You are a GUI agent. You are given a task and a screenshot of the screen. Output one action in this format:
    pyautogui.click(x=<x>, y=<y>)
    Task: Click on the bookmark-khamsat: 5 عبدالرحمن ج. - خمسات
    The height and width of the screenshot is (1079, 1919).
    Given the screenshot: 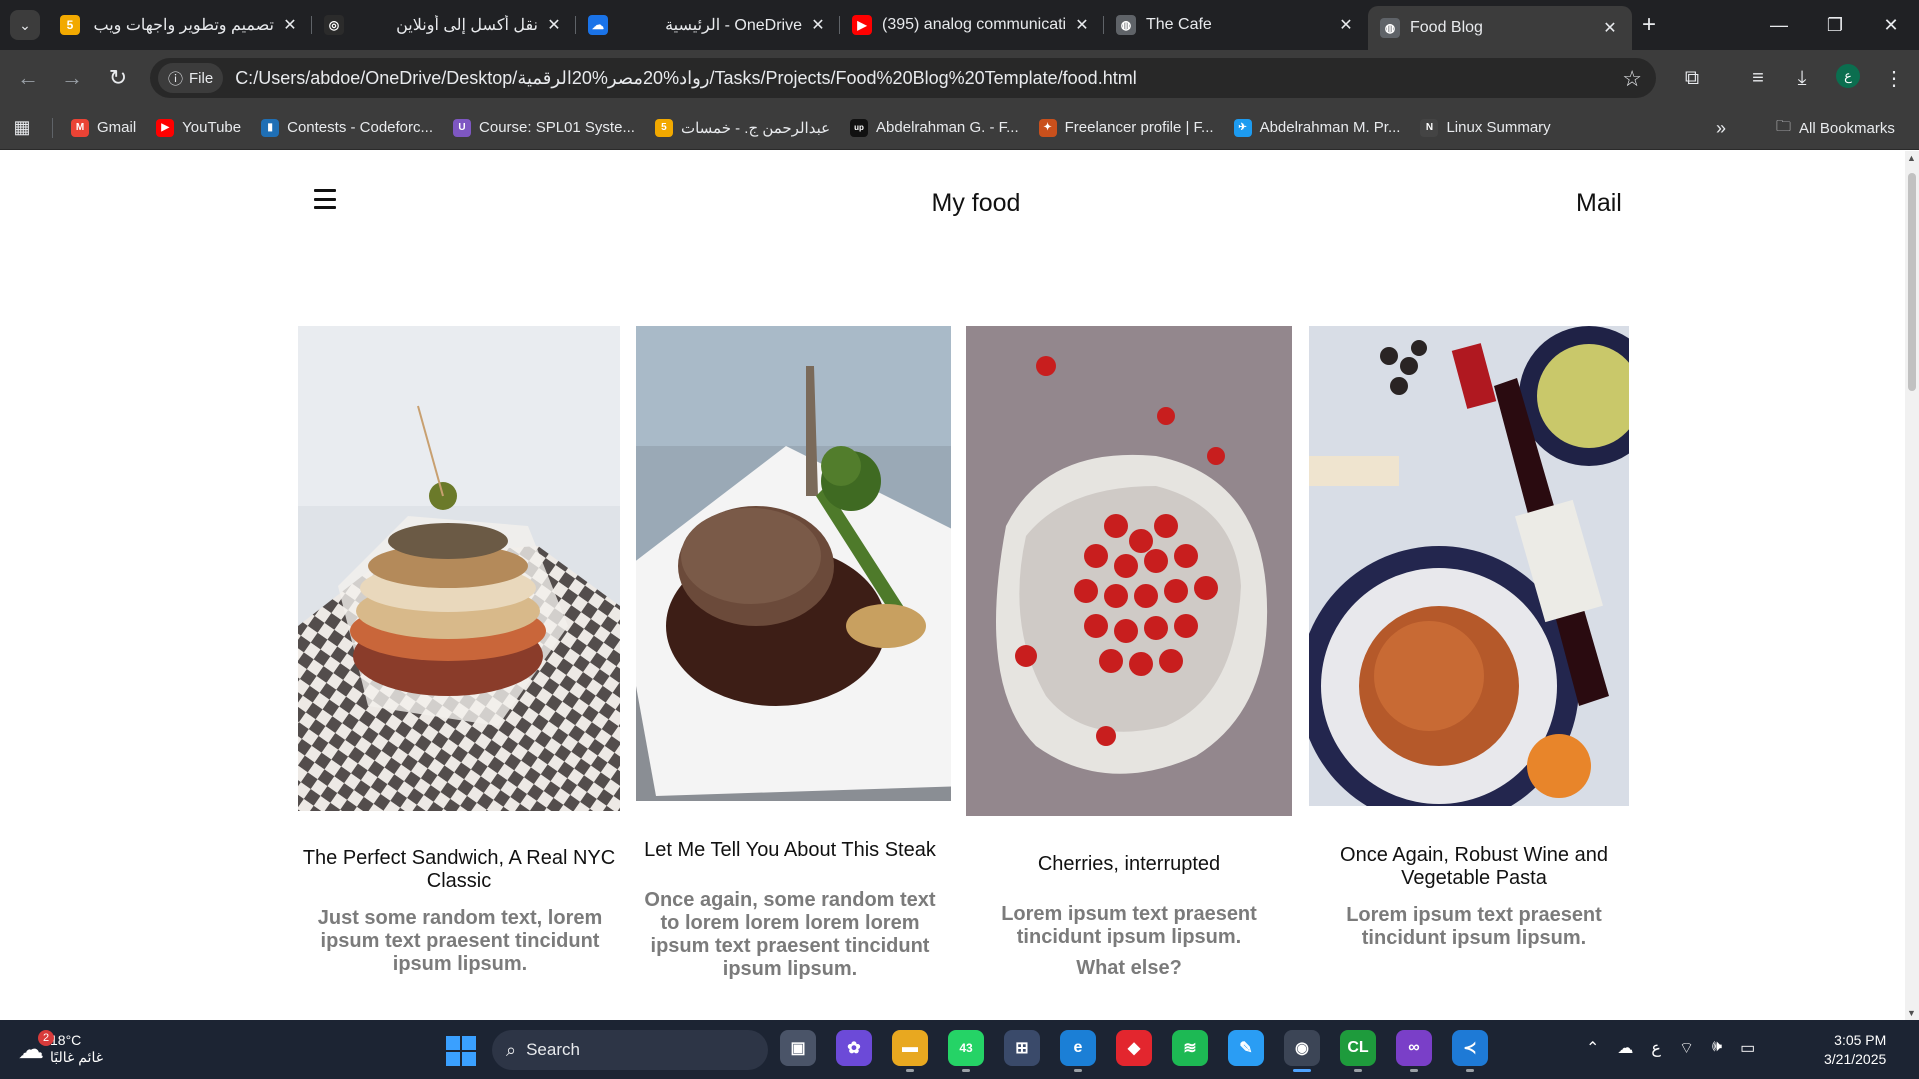 What is the action you would take?
    pyautogui.click(x=742, y=127)
    